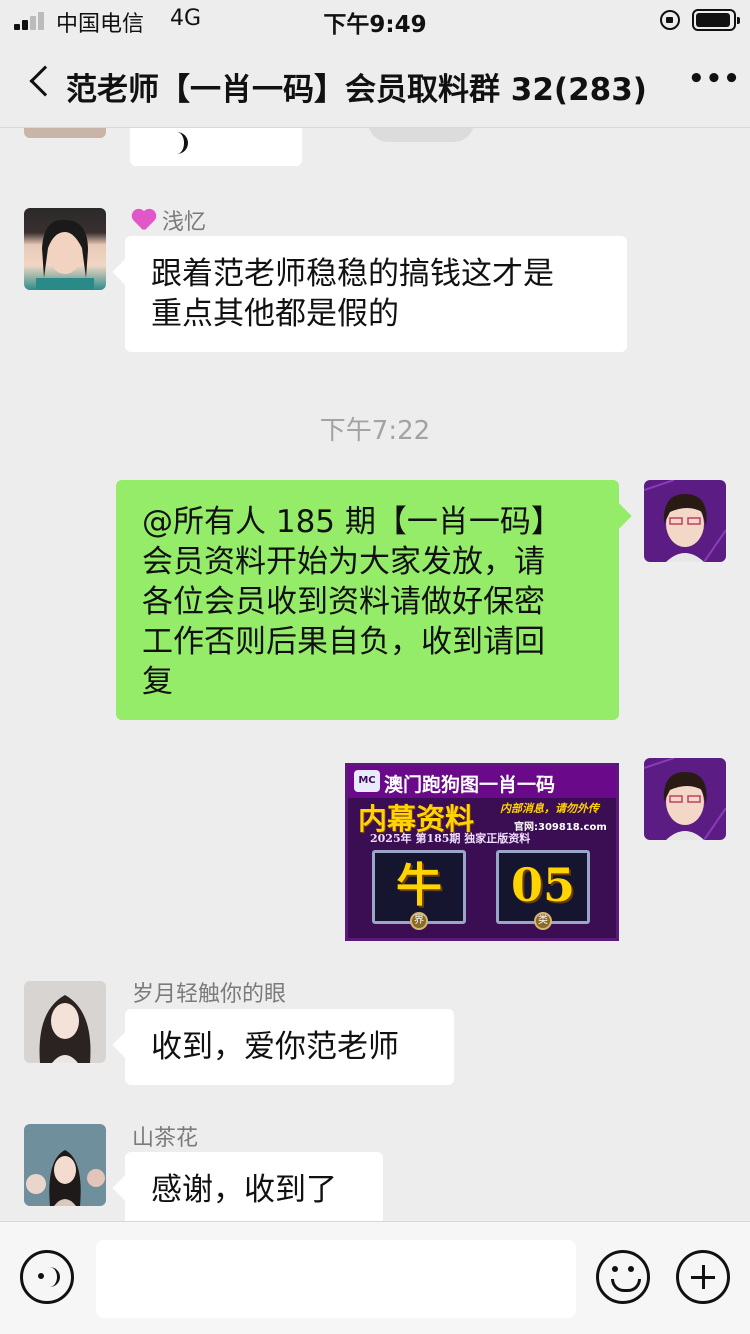 This screenshot has height=1334, width=750. I want to click on message-text-line: 重点其他都是假的, so click(275, 314).